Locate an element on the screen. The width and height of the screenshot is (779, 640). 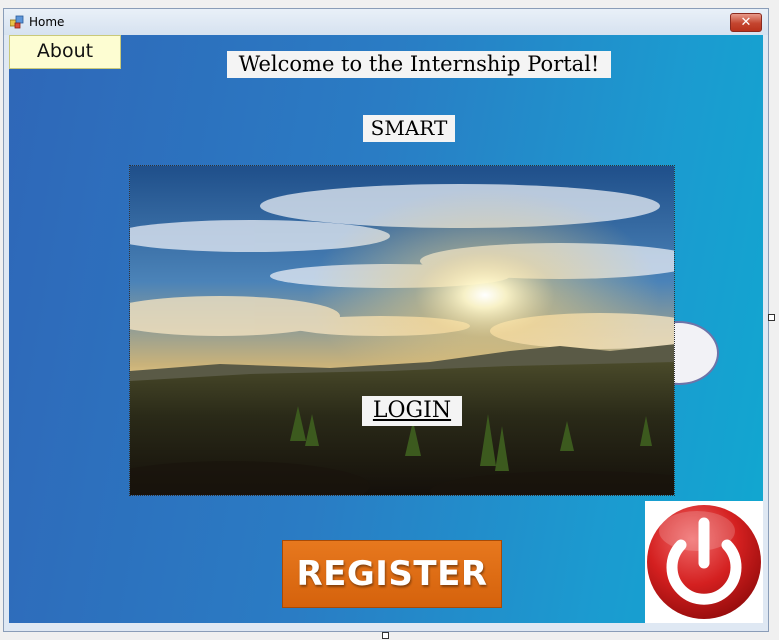
window-title: Home is located at coordinates (47, 22).